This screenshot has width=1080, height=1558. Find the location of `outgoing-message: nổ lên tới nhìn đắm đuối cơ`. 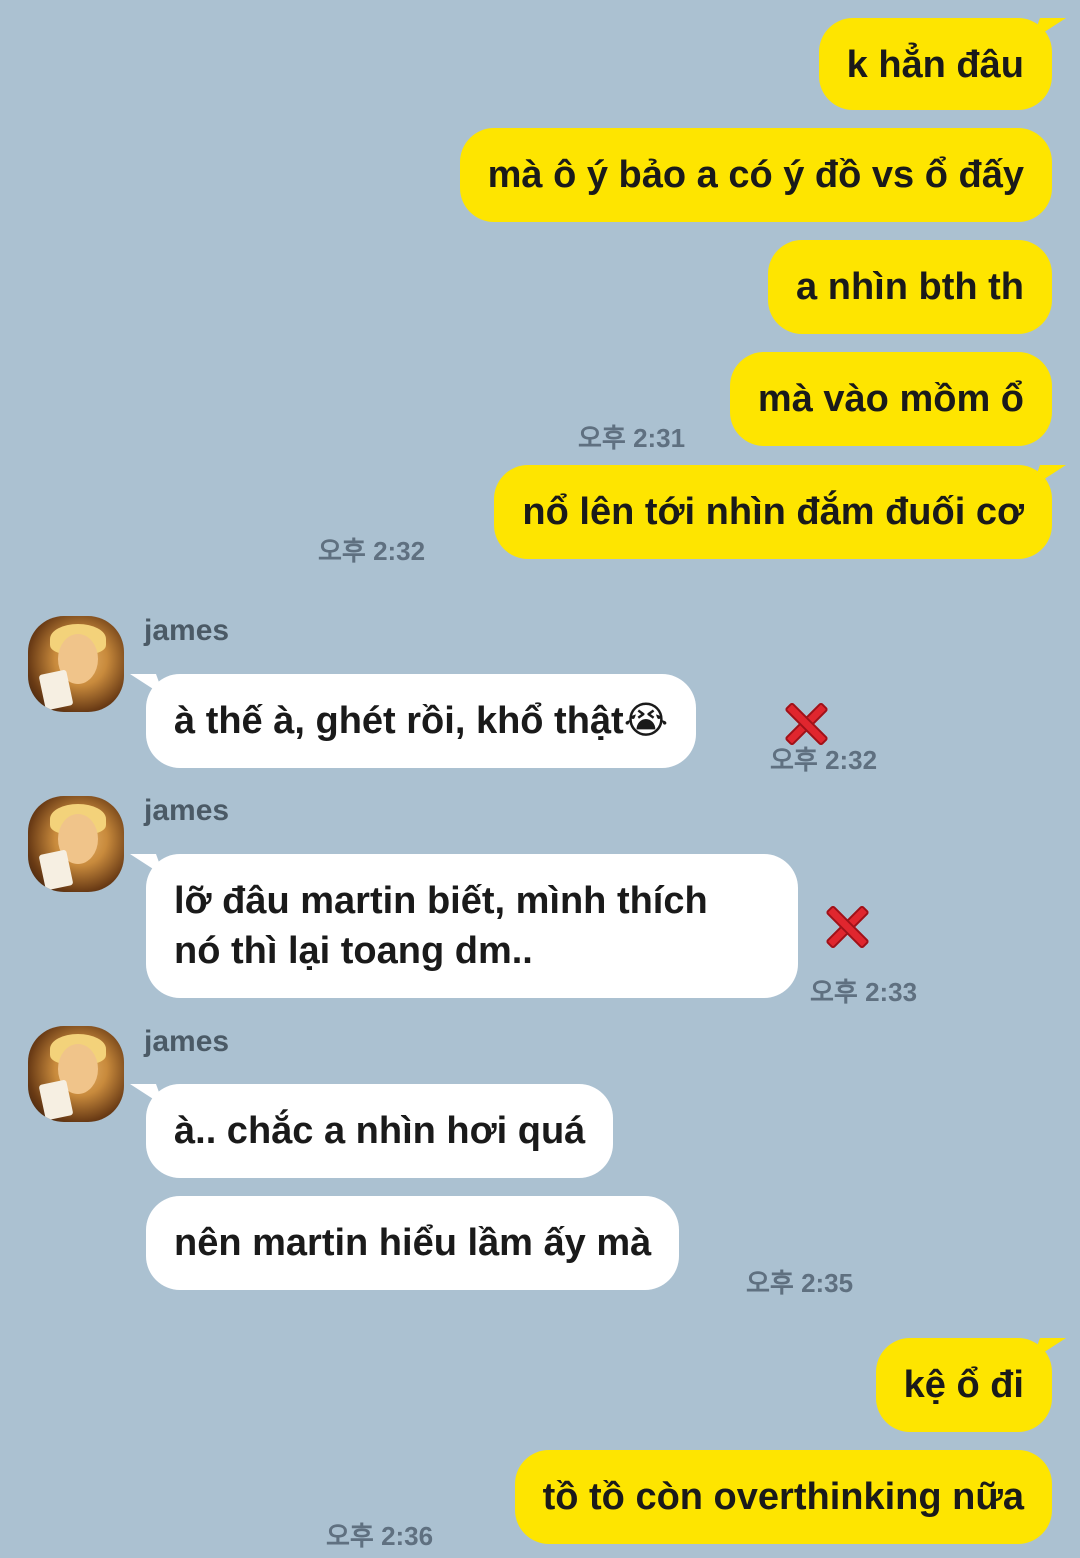

outgoing-message: nổ lên tới nhìn đắm đuối cơ is located at coordinates (773, 512).